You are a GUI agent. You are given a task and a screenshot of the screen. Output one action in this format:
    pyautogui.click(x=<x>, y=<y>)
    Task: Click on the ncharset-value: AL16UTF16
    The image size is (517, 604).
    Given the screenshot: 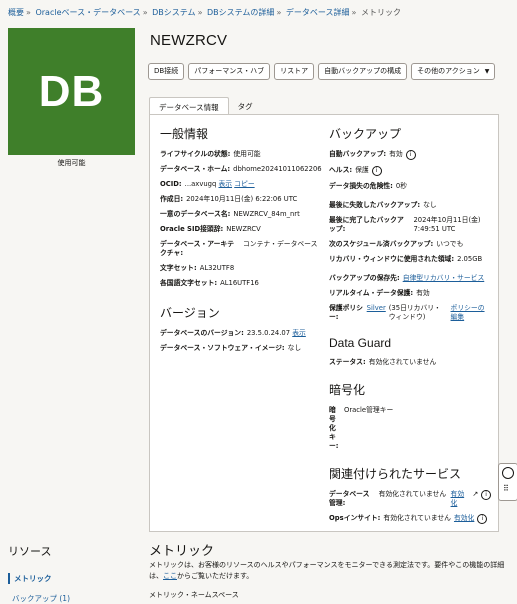 What is the action you would take?
    pyautogui.click(x=239, y=283)
    